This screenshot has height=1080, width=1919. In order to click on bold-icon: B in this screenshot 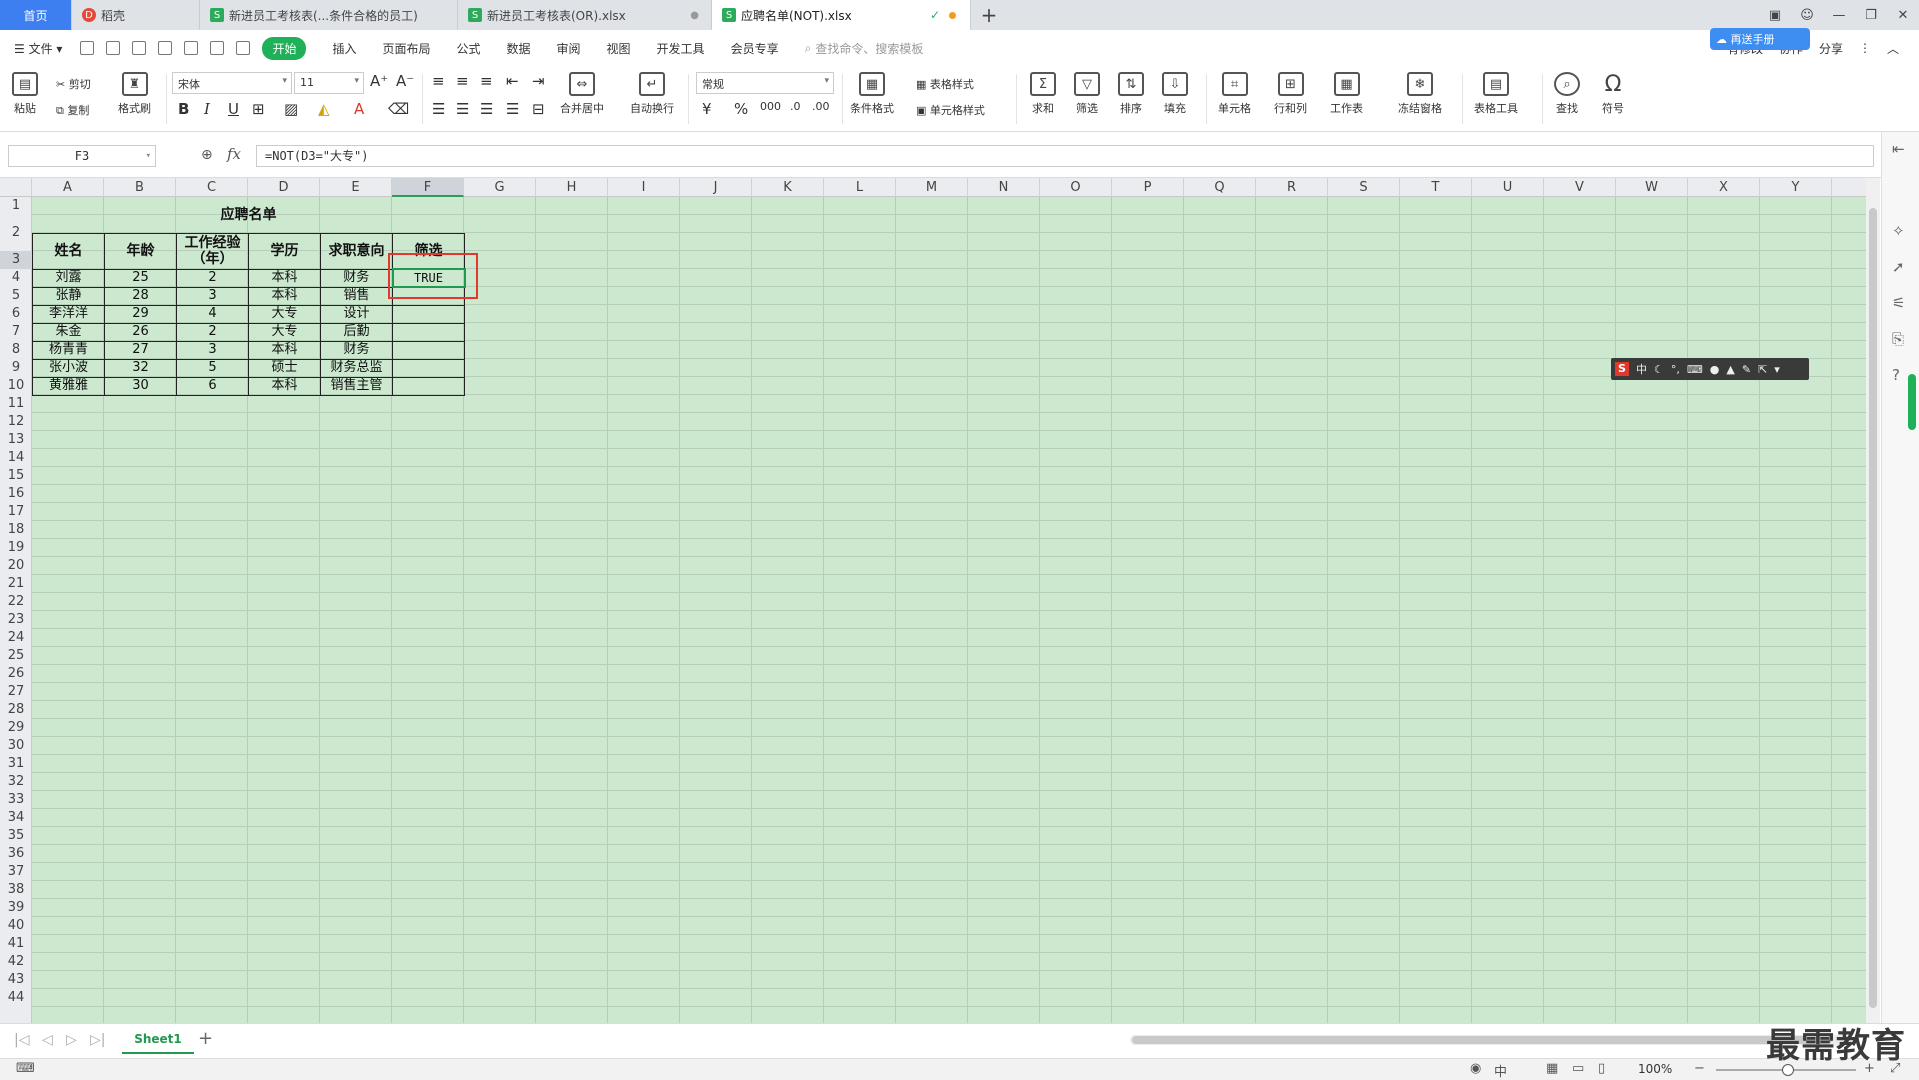, I will do `click(183, 109)`.